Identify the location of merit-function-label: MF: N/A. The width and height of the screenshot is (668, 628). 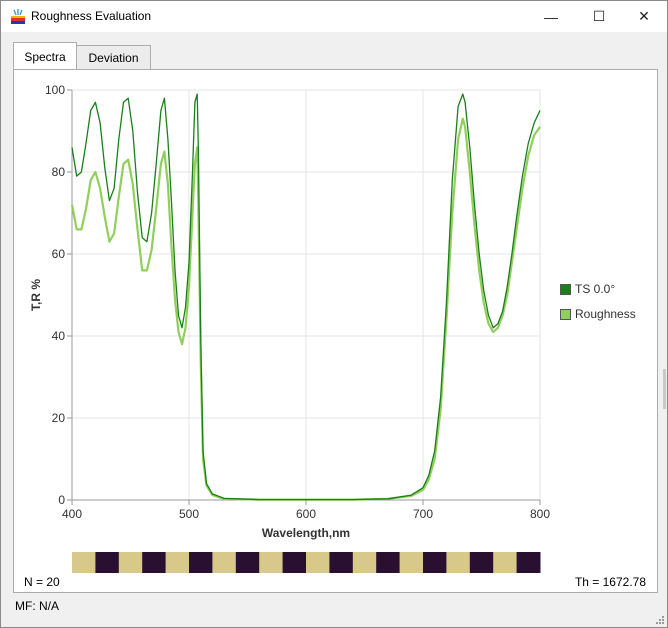
(37, 606).